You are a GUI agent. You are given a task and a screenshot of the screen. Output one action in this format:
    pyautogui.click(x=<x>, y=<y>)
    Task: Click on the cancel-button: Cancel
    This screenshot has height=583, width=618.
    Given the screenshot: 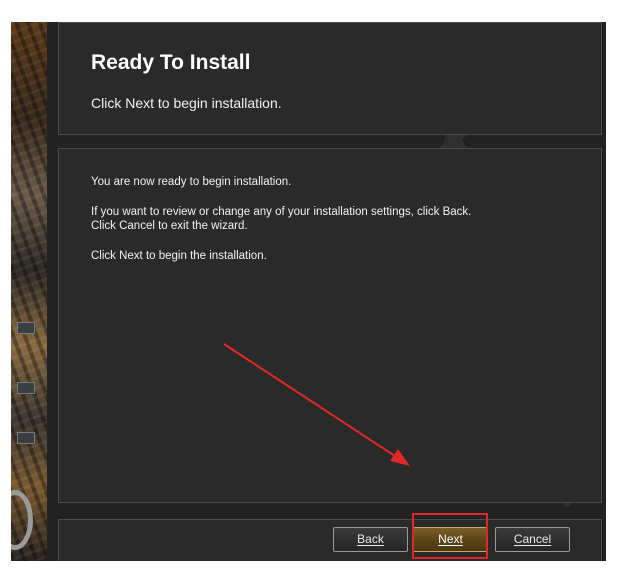 What is the action you would take?
    pyautogui.click(x=532, y=539)
    